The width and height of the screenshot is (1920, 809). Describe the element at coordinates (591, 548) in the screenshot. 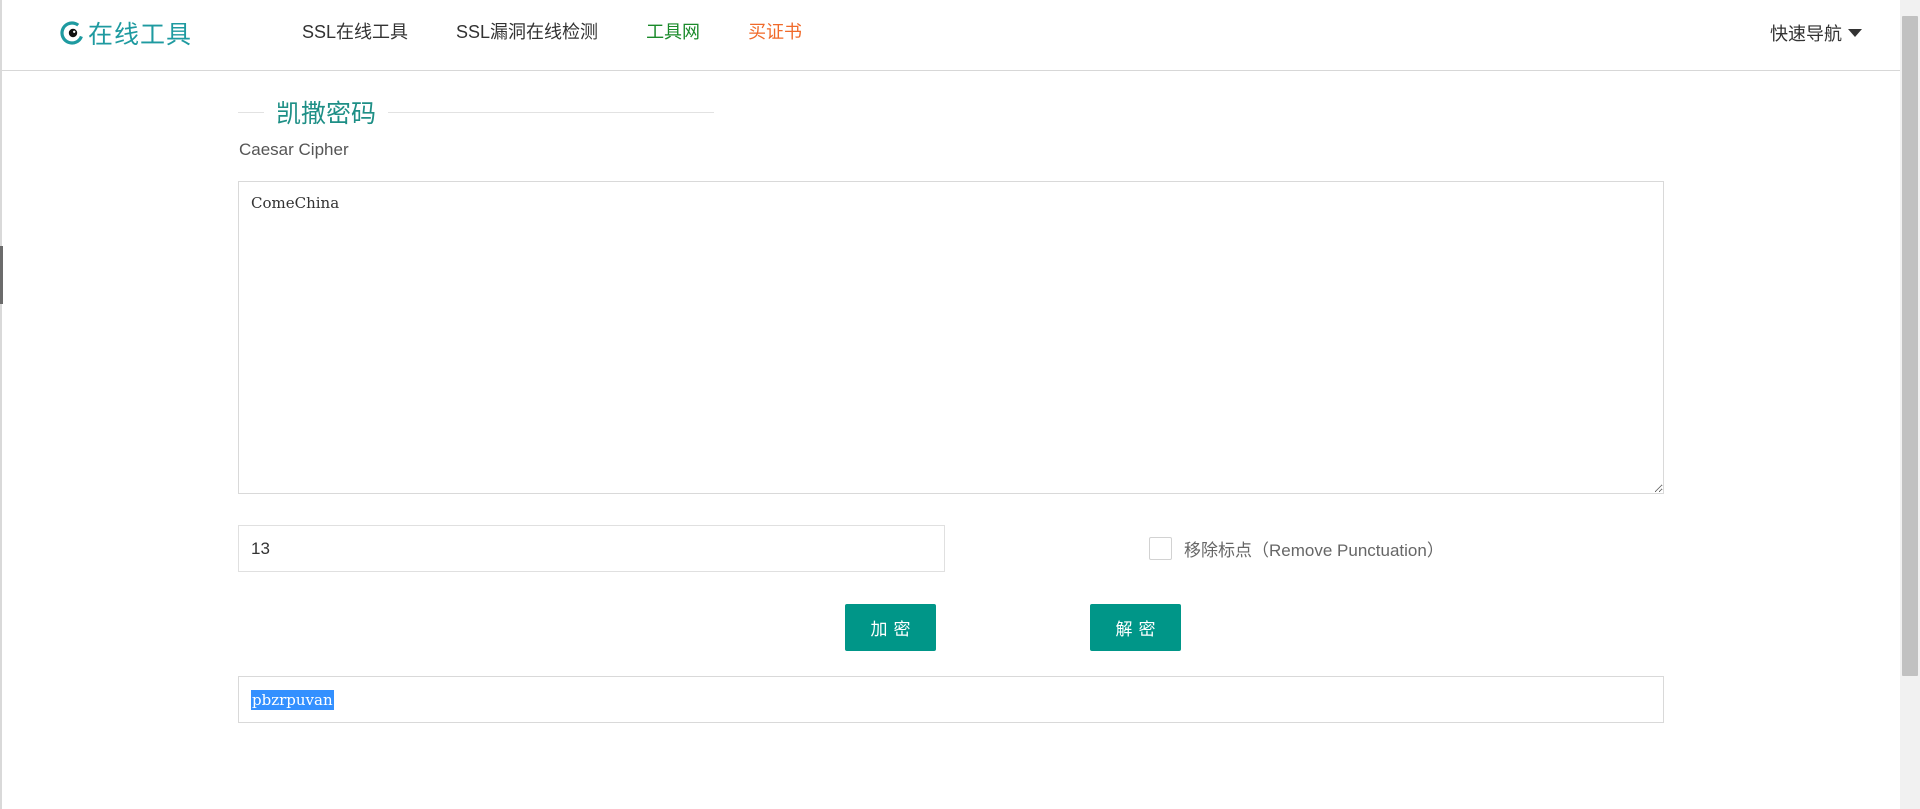

I see `shift-input` at that location.